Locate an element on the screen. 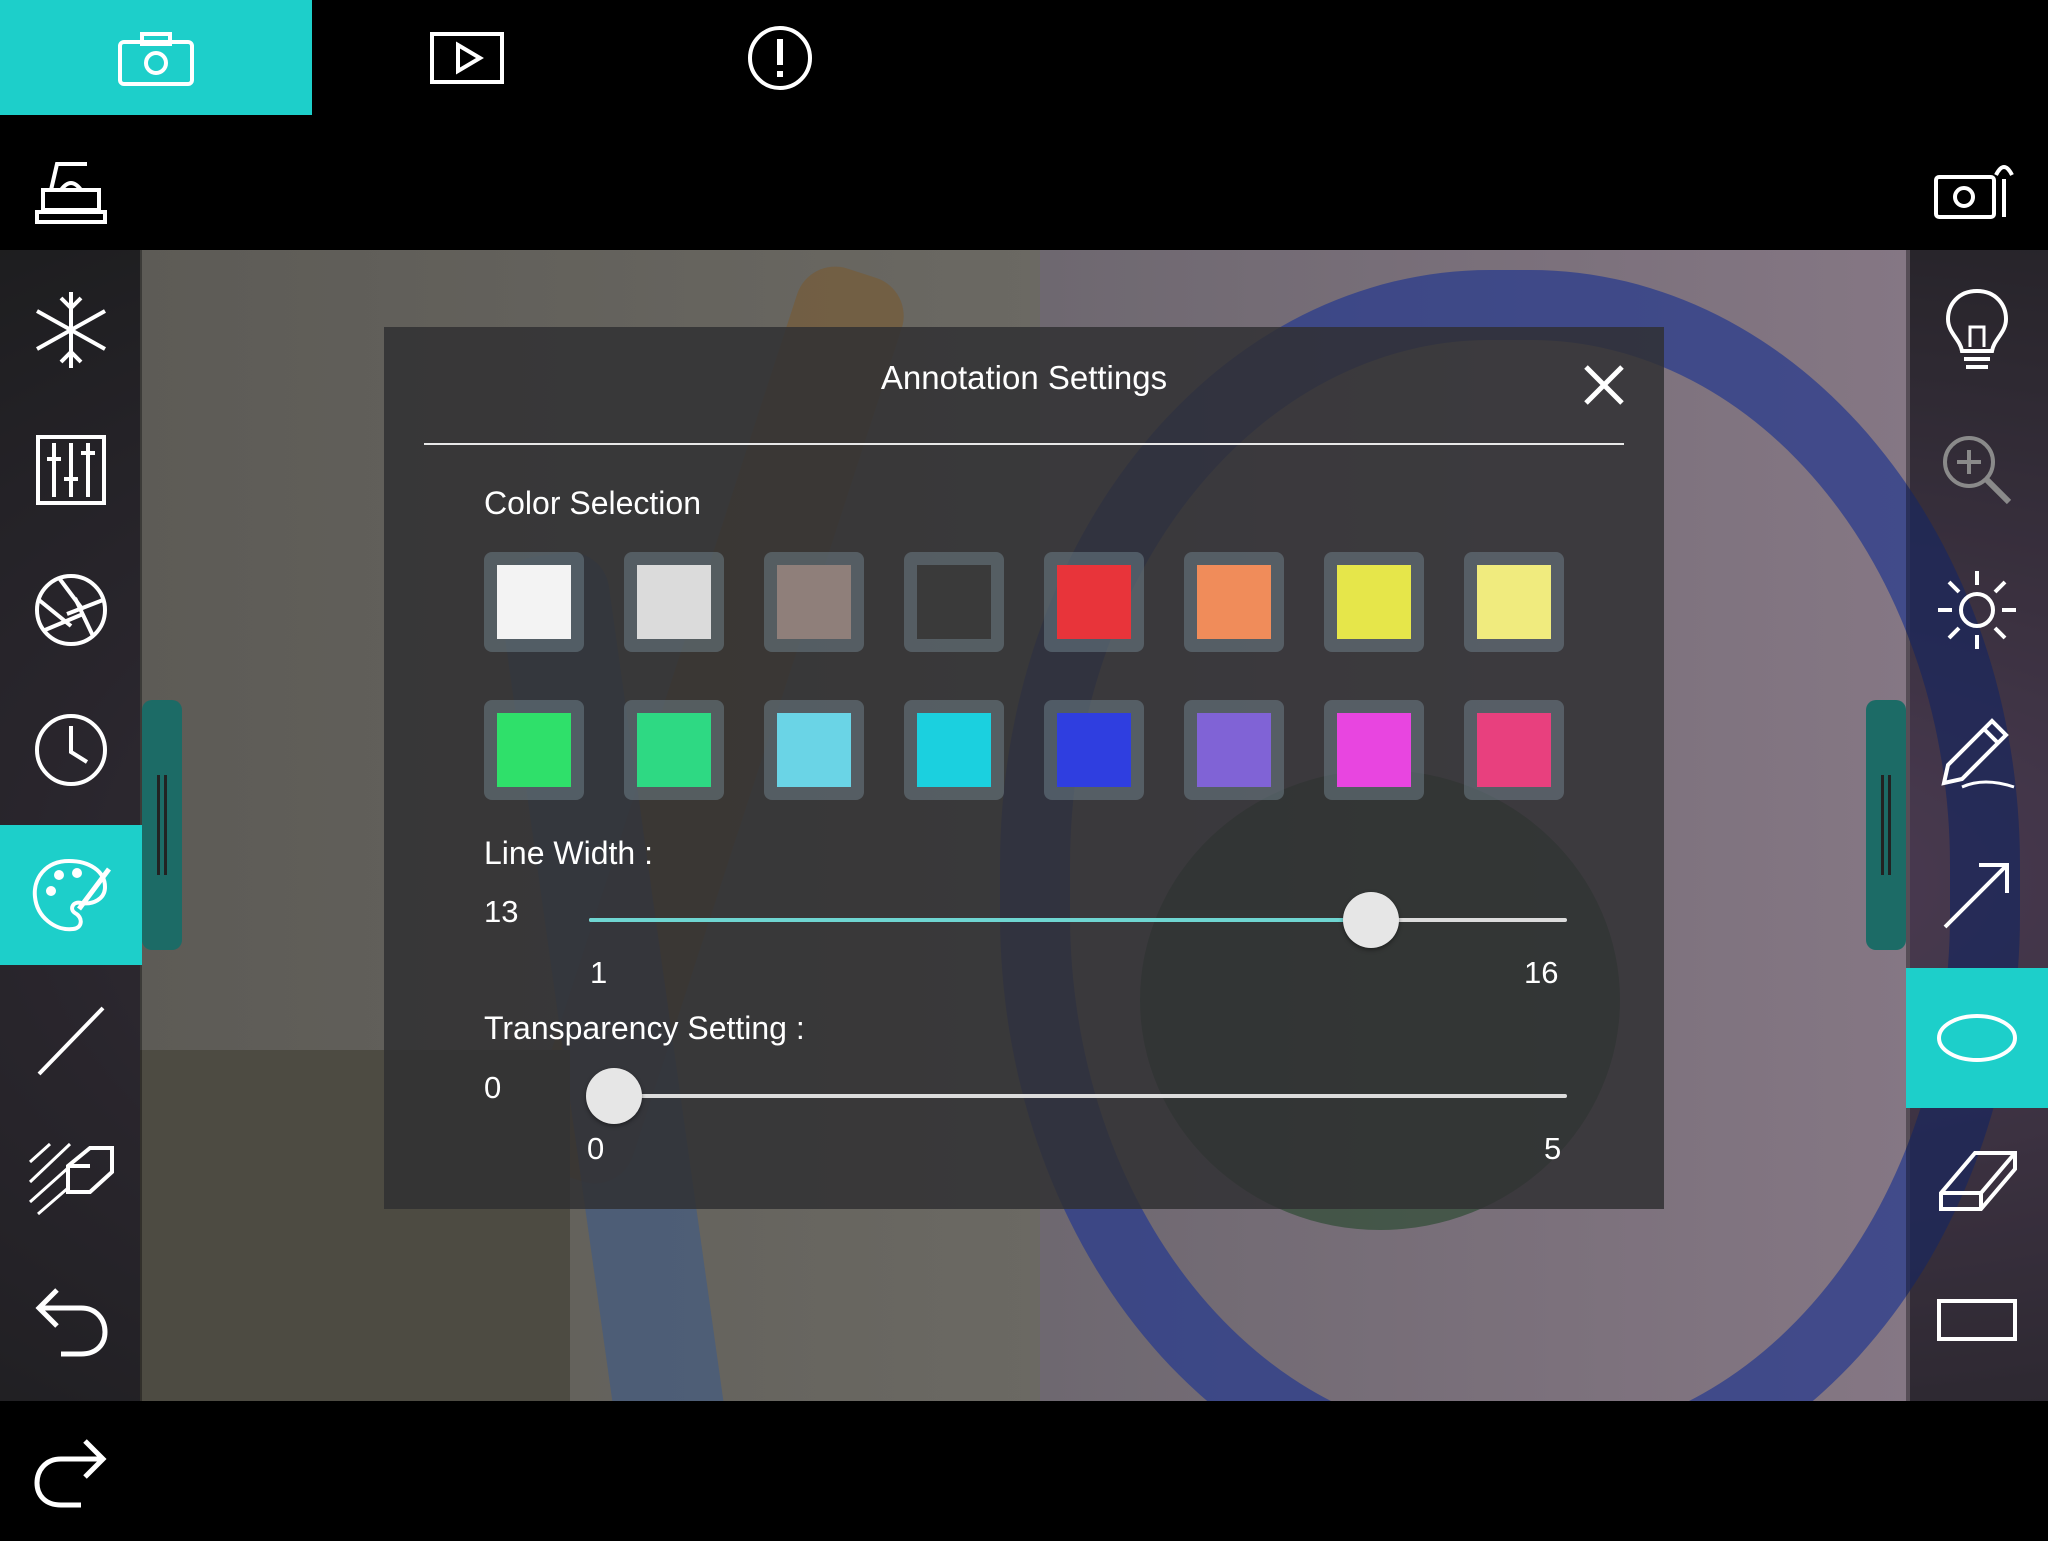 The height and width of the screenshot is (1541, 2048). left-panel-handle is located at coordinates (162, 825).